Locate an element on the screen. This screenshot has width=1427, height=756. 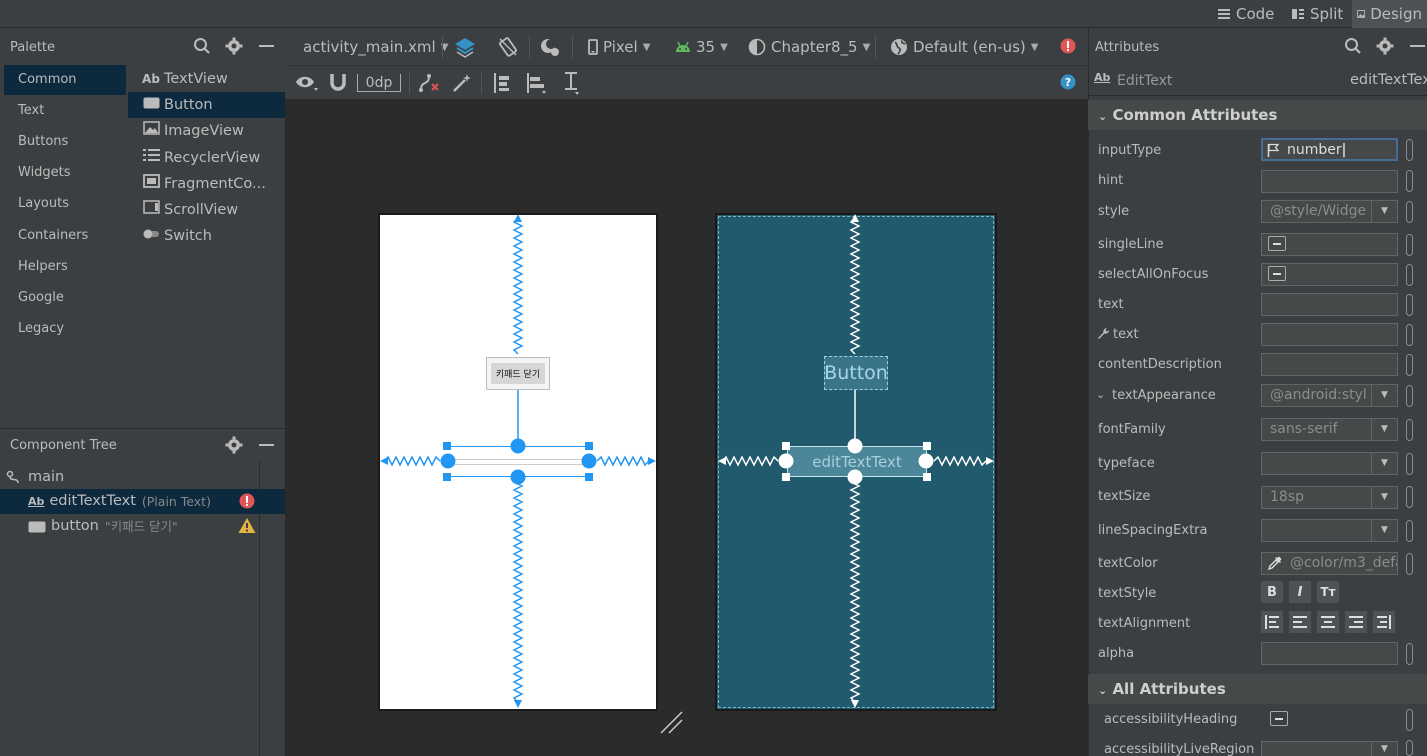
content-description-field is located at coordinates (1329, 364).